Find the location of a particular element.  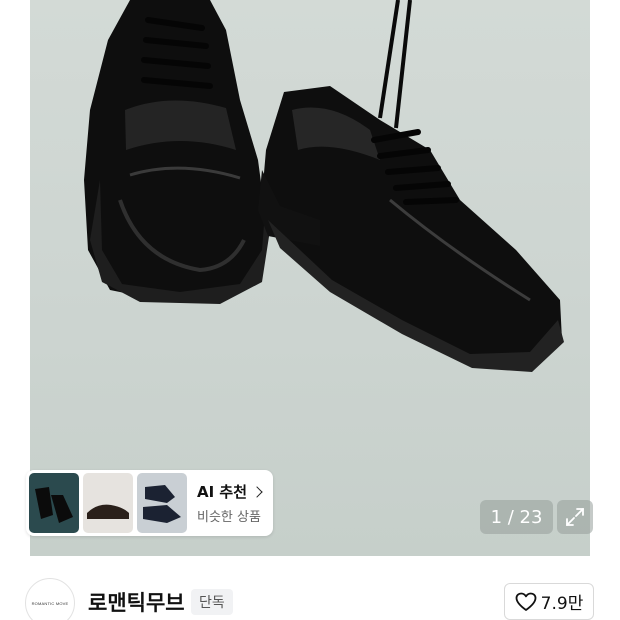

ai-recommend-card: AI 추천 비슷한 상품 is located at coordinates (149, 503).